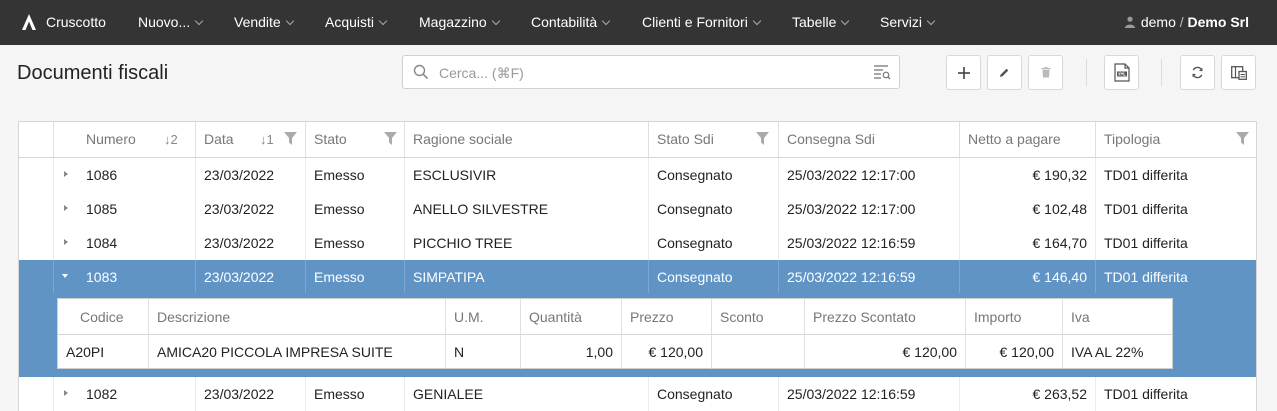 This screenshot has height=411, width=1277. What do you see at coordinates (885, 352) in the screenshot?
I see `detail-cell-prezzo-scontato: € 120,00` at bounding box center [885, 352].